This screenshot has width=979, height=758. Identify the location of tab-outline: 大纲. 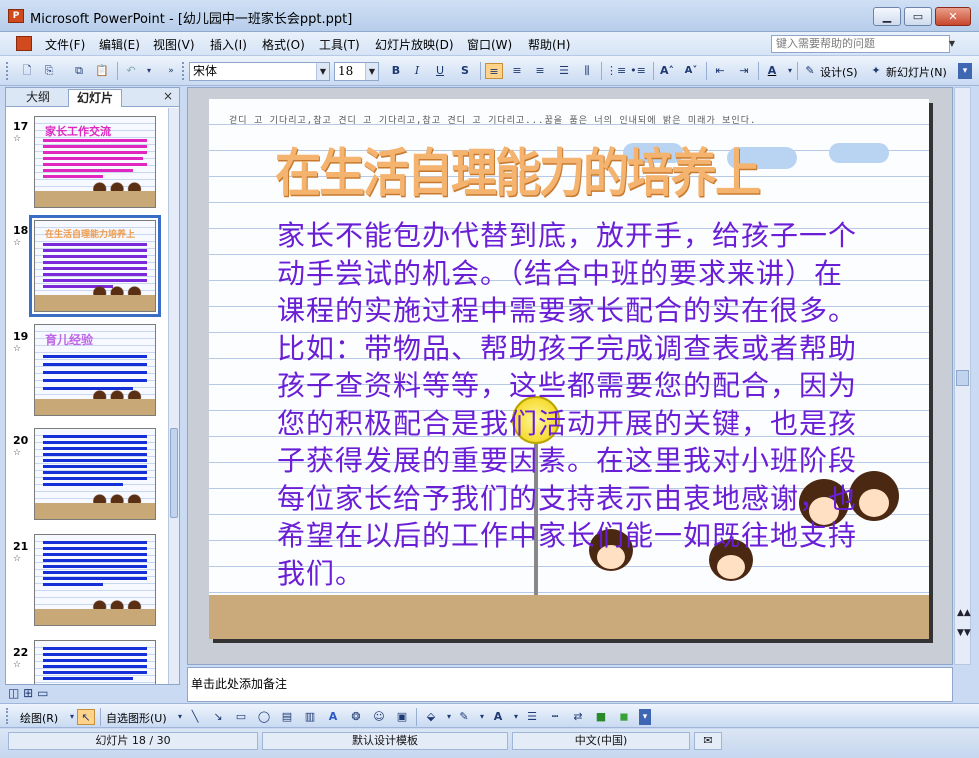
(38, 98).